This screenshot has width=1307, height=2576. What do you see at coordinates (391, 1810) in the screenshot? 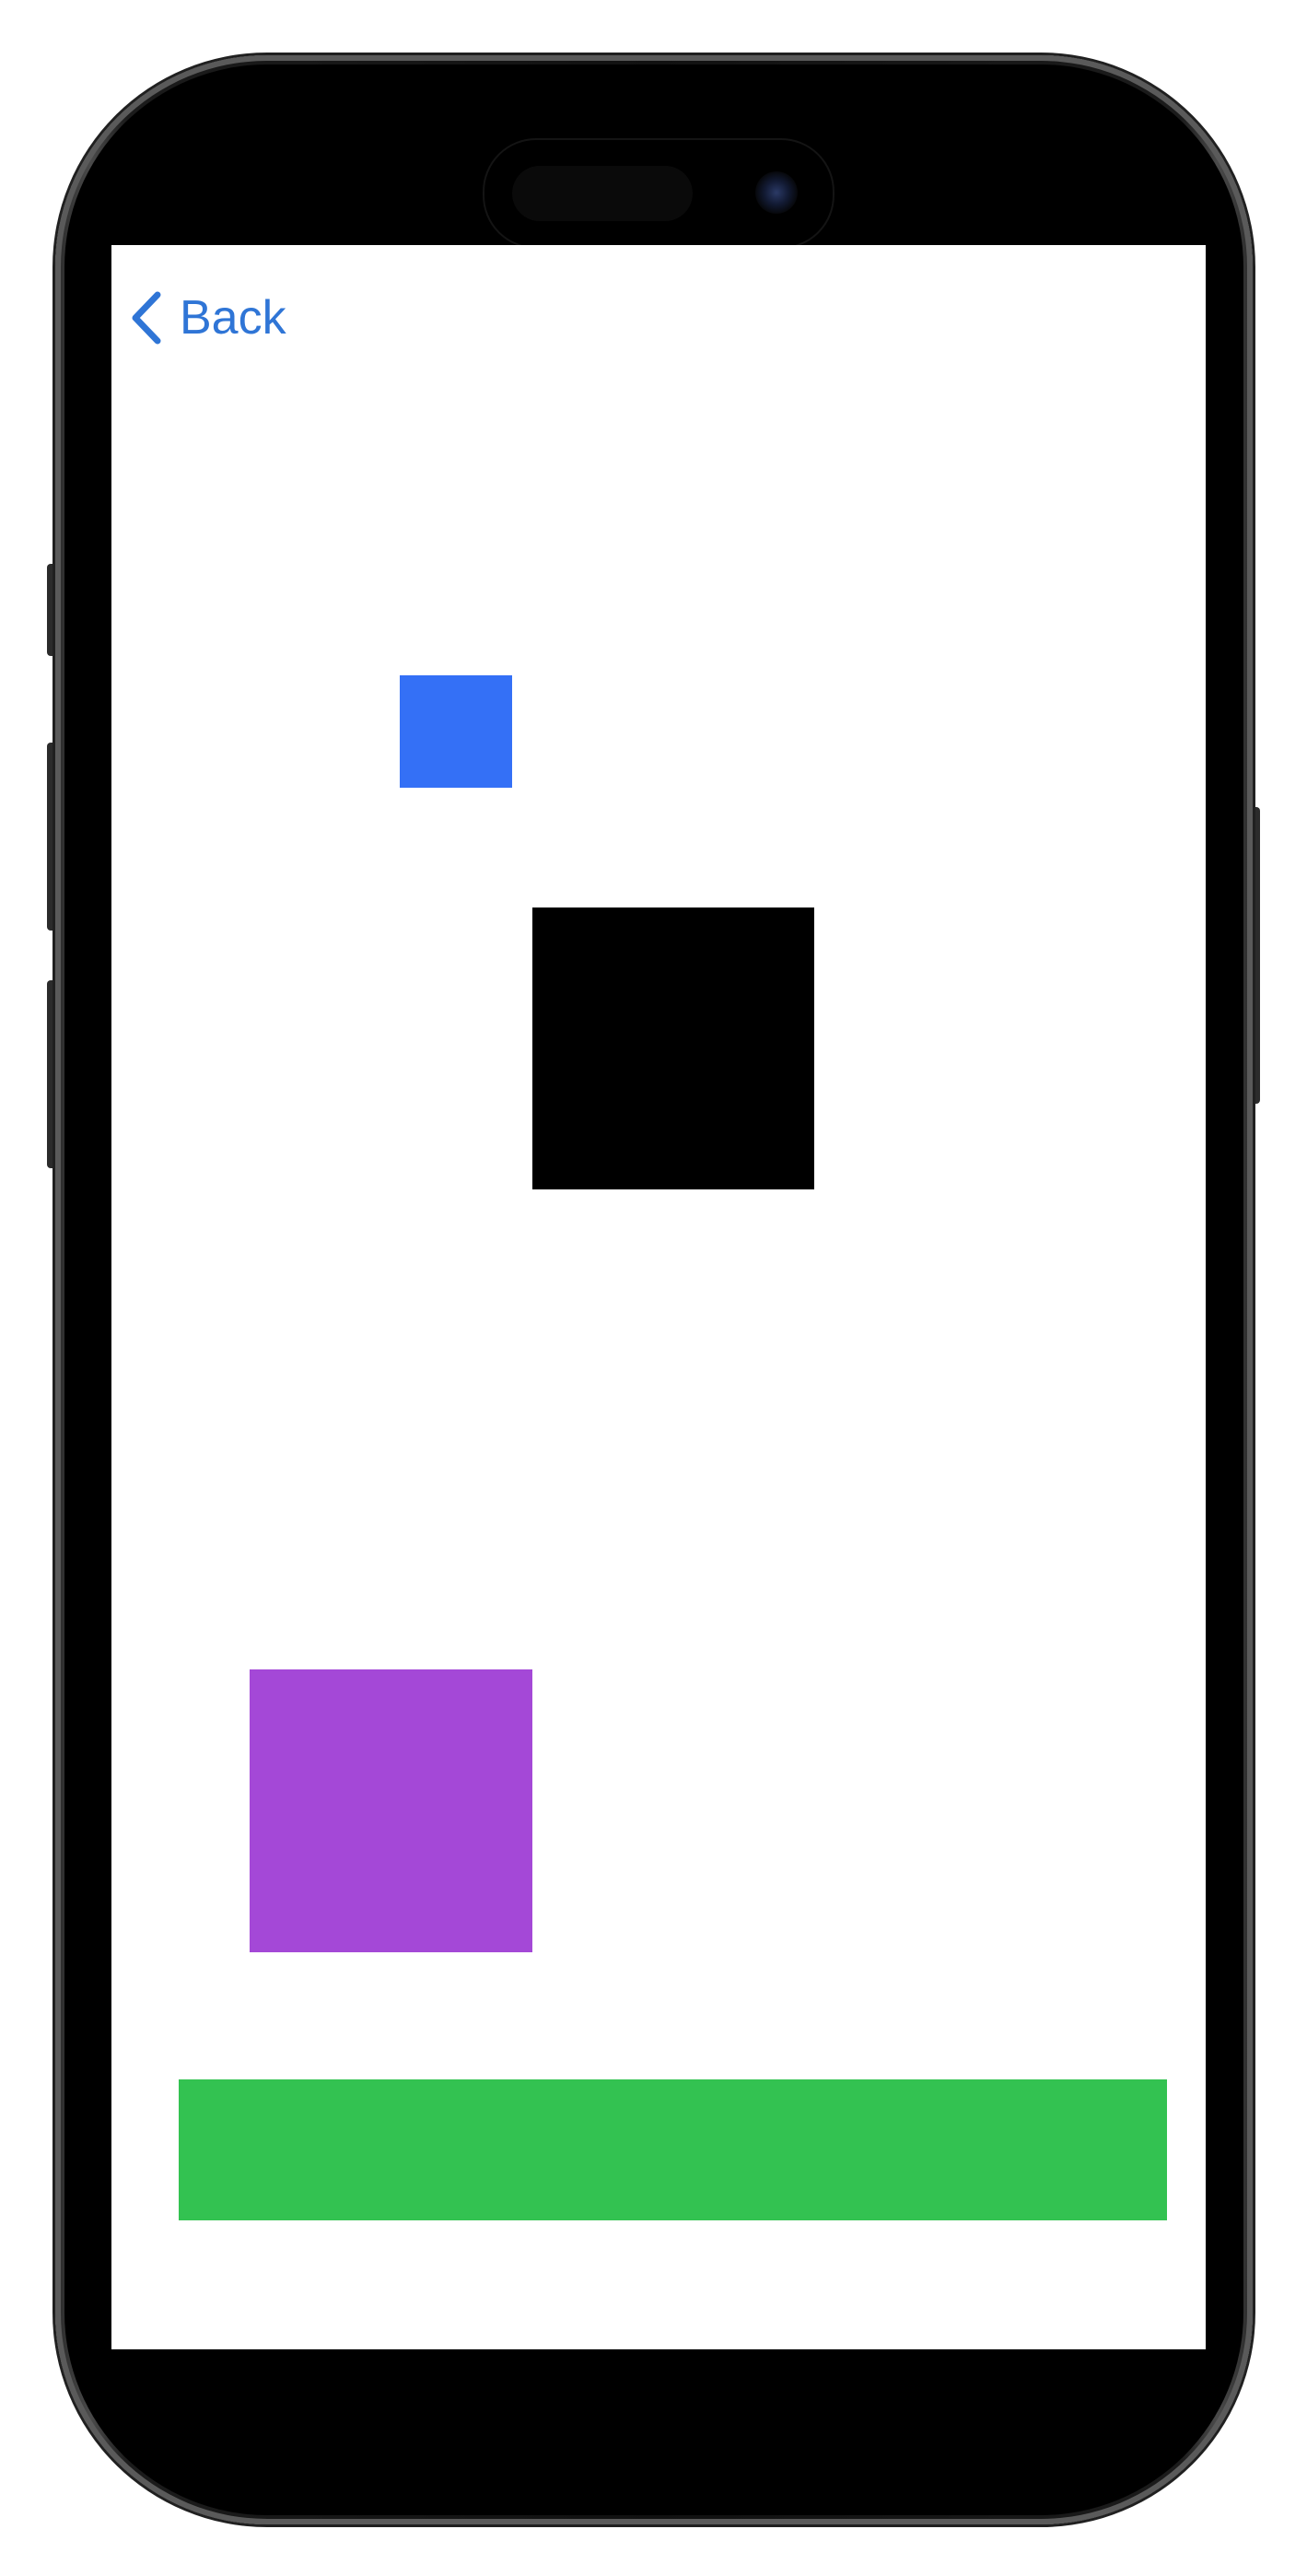
I see `purple-square` at bounding box center [391, 1810].